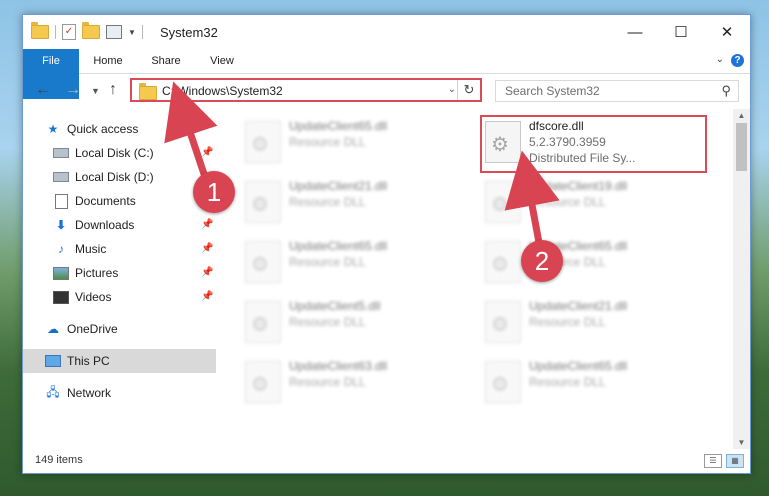 The image size is (769, 496). I want to click on help-button: ?, so click(737, 60).